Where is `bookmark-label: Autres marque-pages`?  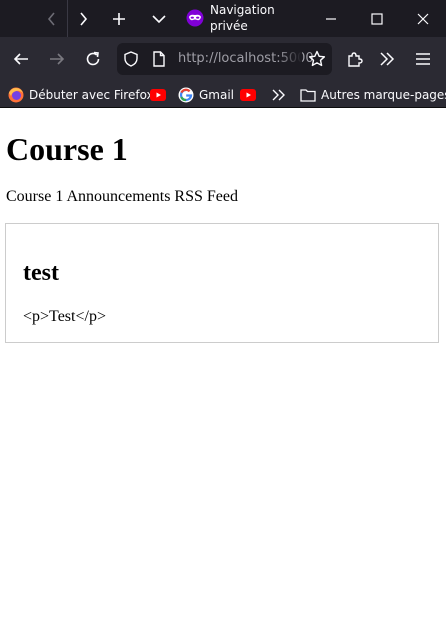 bookmark-label: Autres marque-pages is located at coordinates (383, 95).